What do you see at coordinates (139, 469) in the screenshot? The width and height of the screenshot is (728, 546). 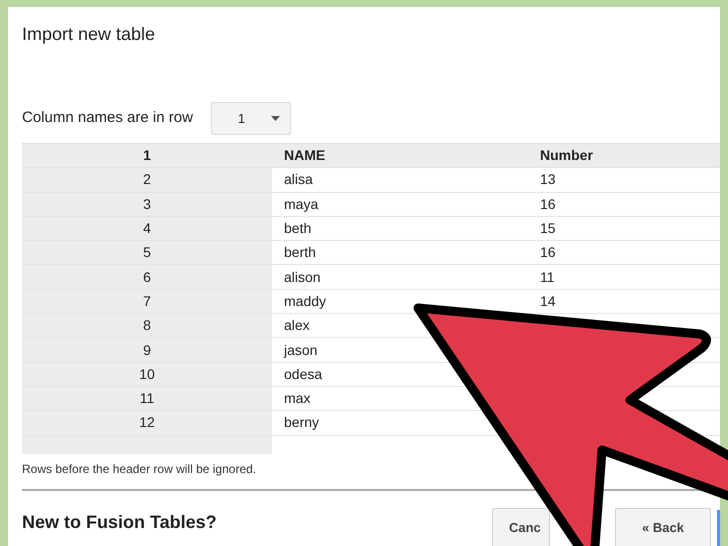 I see `note-text: Rows before the header row will be ignored.` at bounding box center [139, 469].